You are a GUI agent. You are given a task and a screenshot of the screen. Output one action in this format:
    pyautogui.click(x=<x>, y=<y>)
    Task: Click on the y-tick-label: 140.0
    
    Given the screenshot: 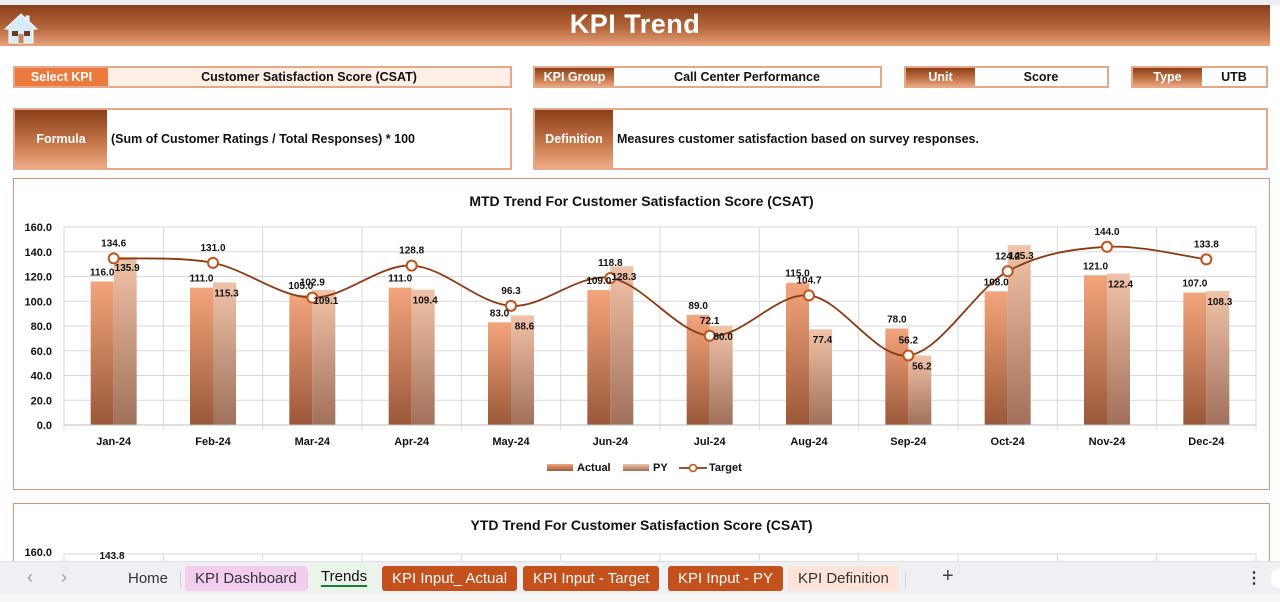 What is the action you would take?
    pyautogui.click(x=38, y=253)
    